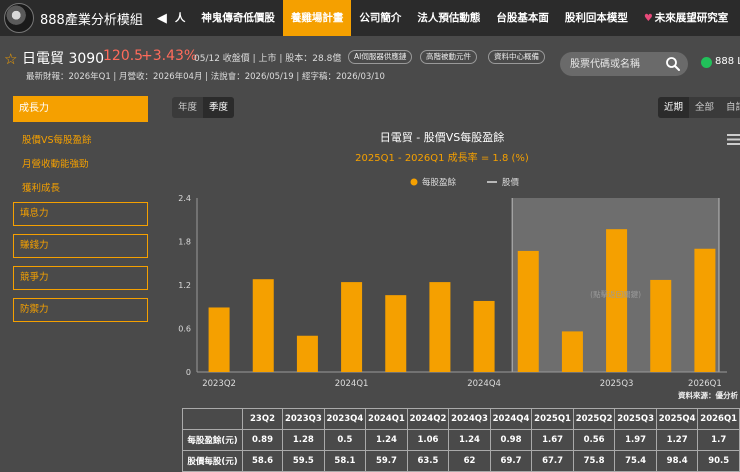 This screenshot has height=472, width=740. What do you see at coordinates (469, 419) in the screenshot?
I see `table-column-header: 2024Q3` at bounding box center [469, 419].